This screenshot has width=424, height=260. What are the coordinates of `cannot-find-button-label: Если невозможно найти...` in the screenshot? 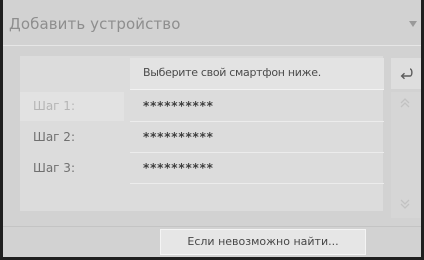 It's located at (263, 241).